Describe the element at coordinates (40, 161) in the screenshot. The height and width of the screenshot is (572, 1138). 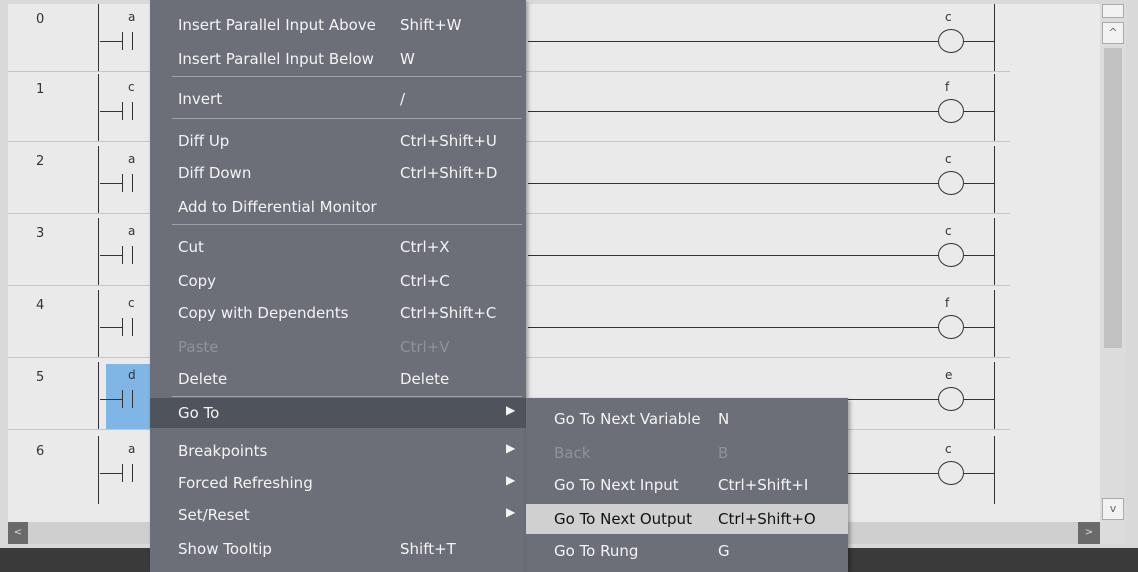
I see `rung-number: 2` at that location.